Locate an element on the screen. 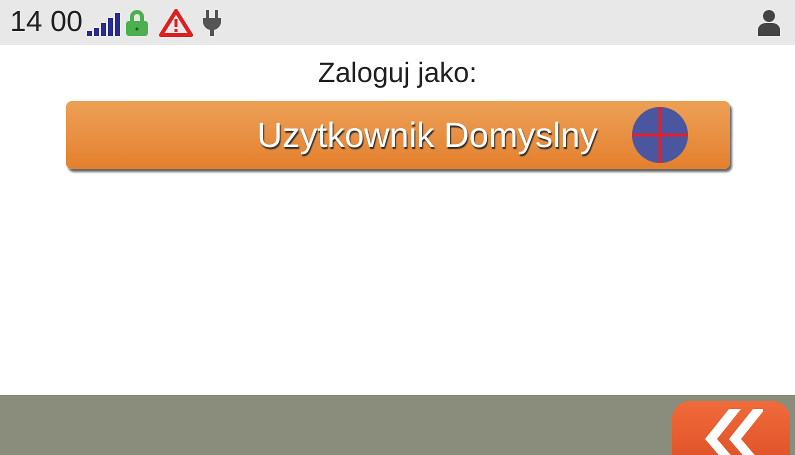  globe-icon is located at coordinates (660, 135).